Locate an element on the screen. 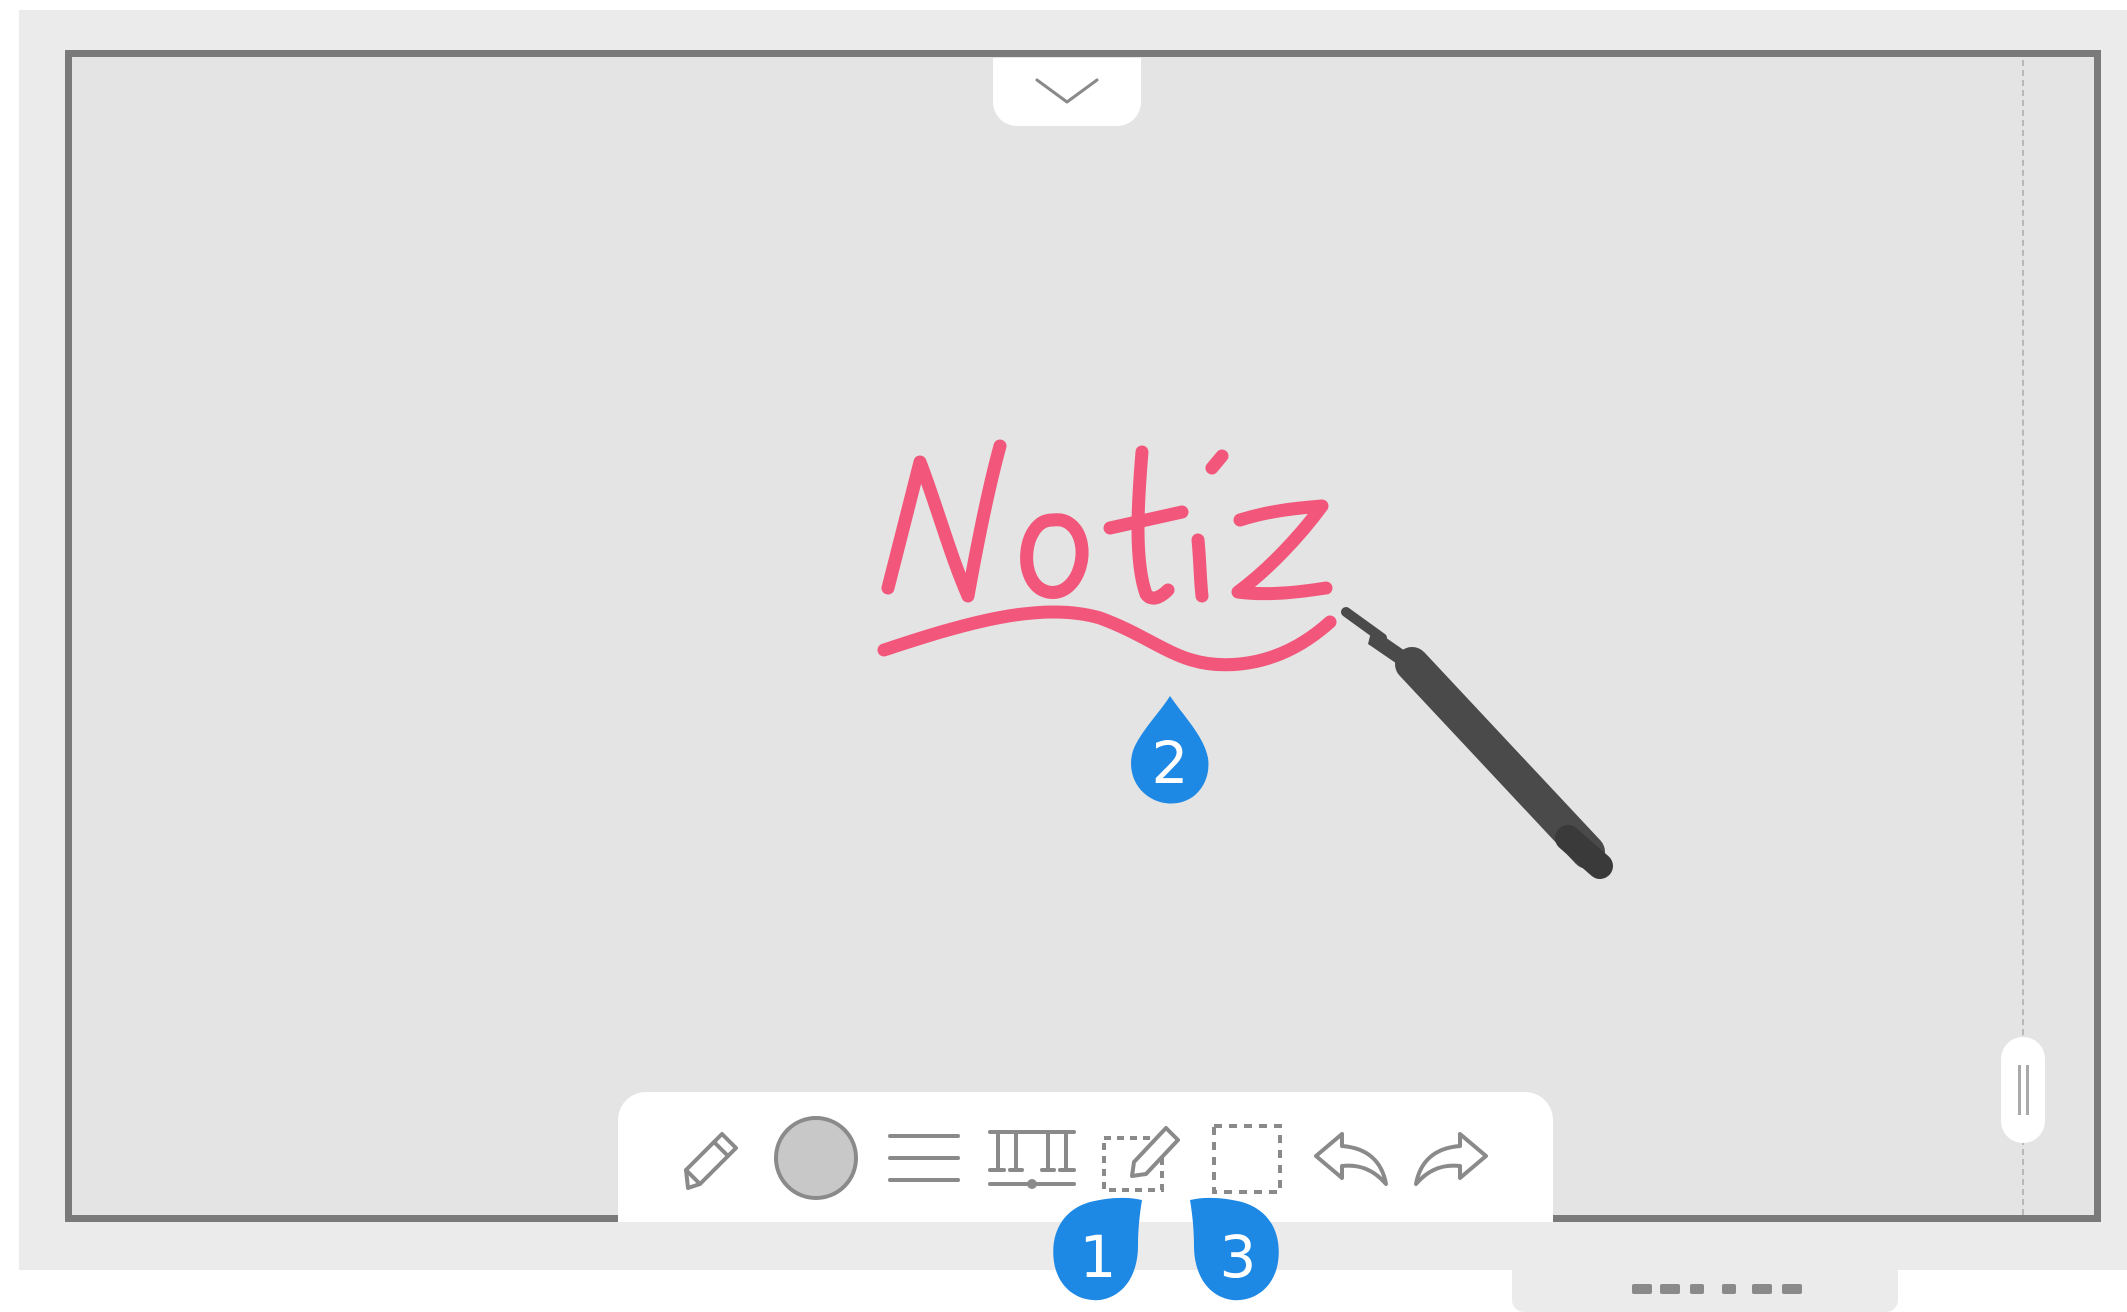  color-circle-icon is located at coordinates (816, 1158).